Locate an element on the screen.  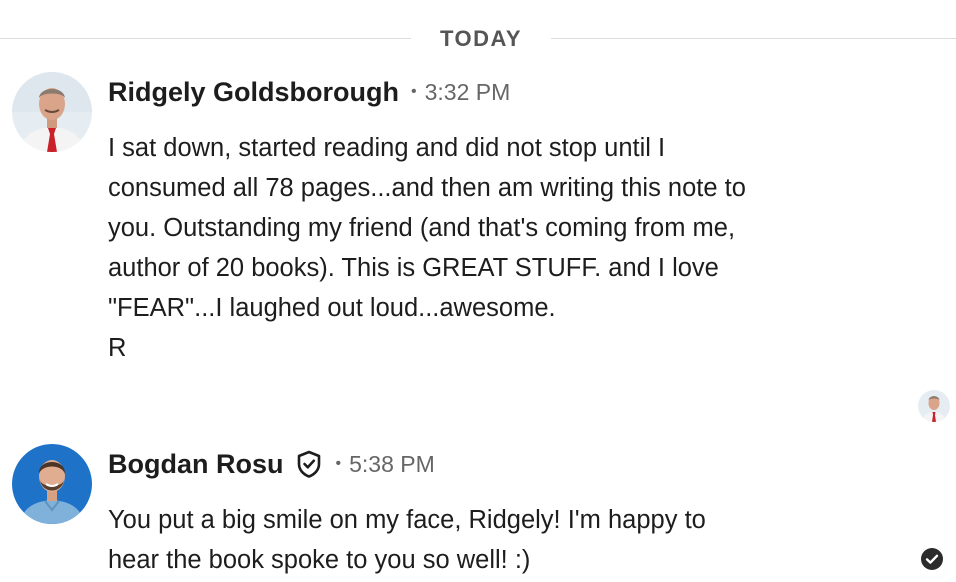
message-line: hear the book spoke to you so well! :) is located at coordinates (319, 560).